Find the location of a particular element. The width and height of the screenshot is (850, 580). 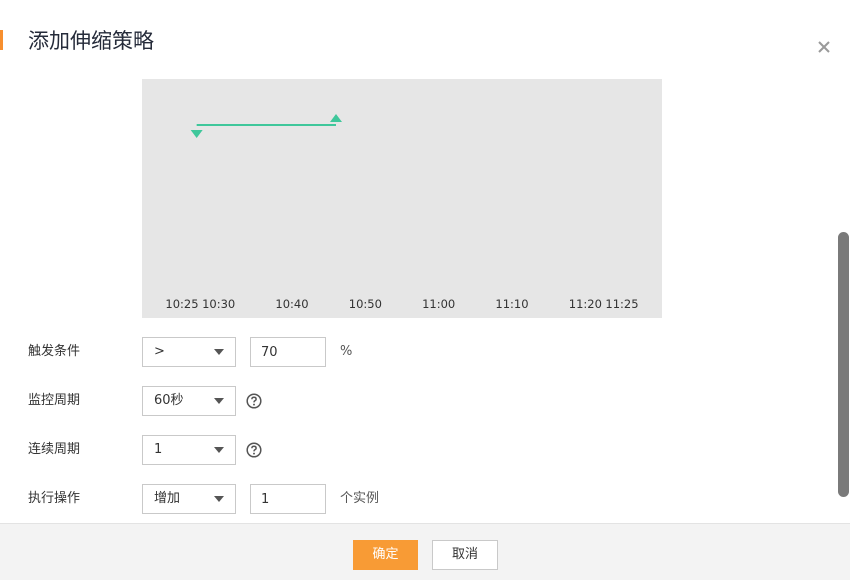

instance-unit: 个实例 is located at coordinates (360, 498).